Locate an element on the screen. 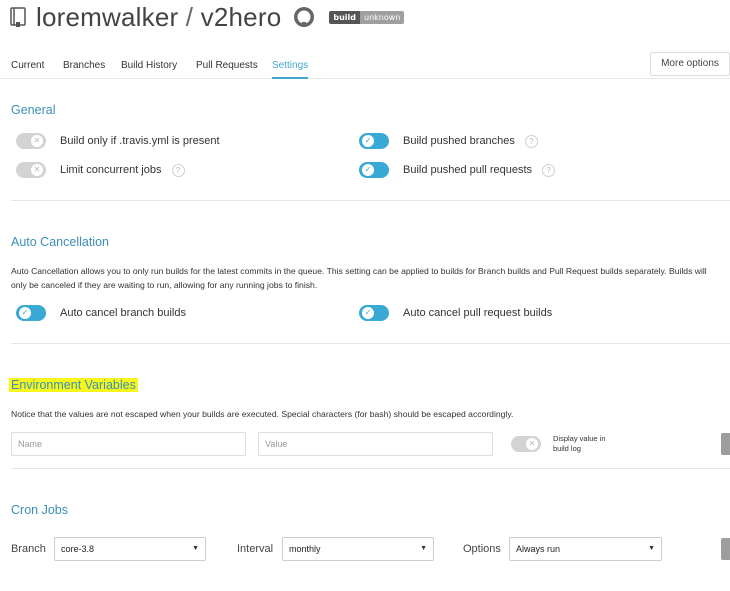 The height and width of the screenshot is (591, 730). cron-interval-label: Interval is located at coordinates (255, 549).